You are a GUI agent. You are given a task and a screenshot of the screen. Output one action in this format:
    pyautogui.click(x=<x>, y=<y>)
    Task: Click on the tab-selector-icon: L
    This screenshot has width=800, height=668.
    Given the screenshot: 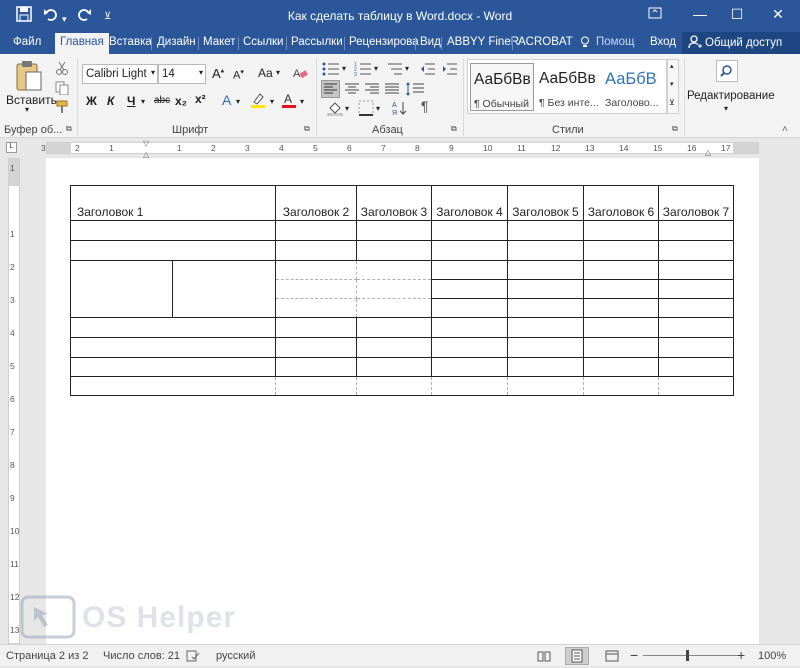 What is the action you would take?
    pyautogui.click(x=11, y=147)
    